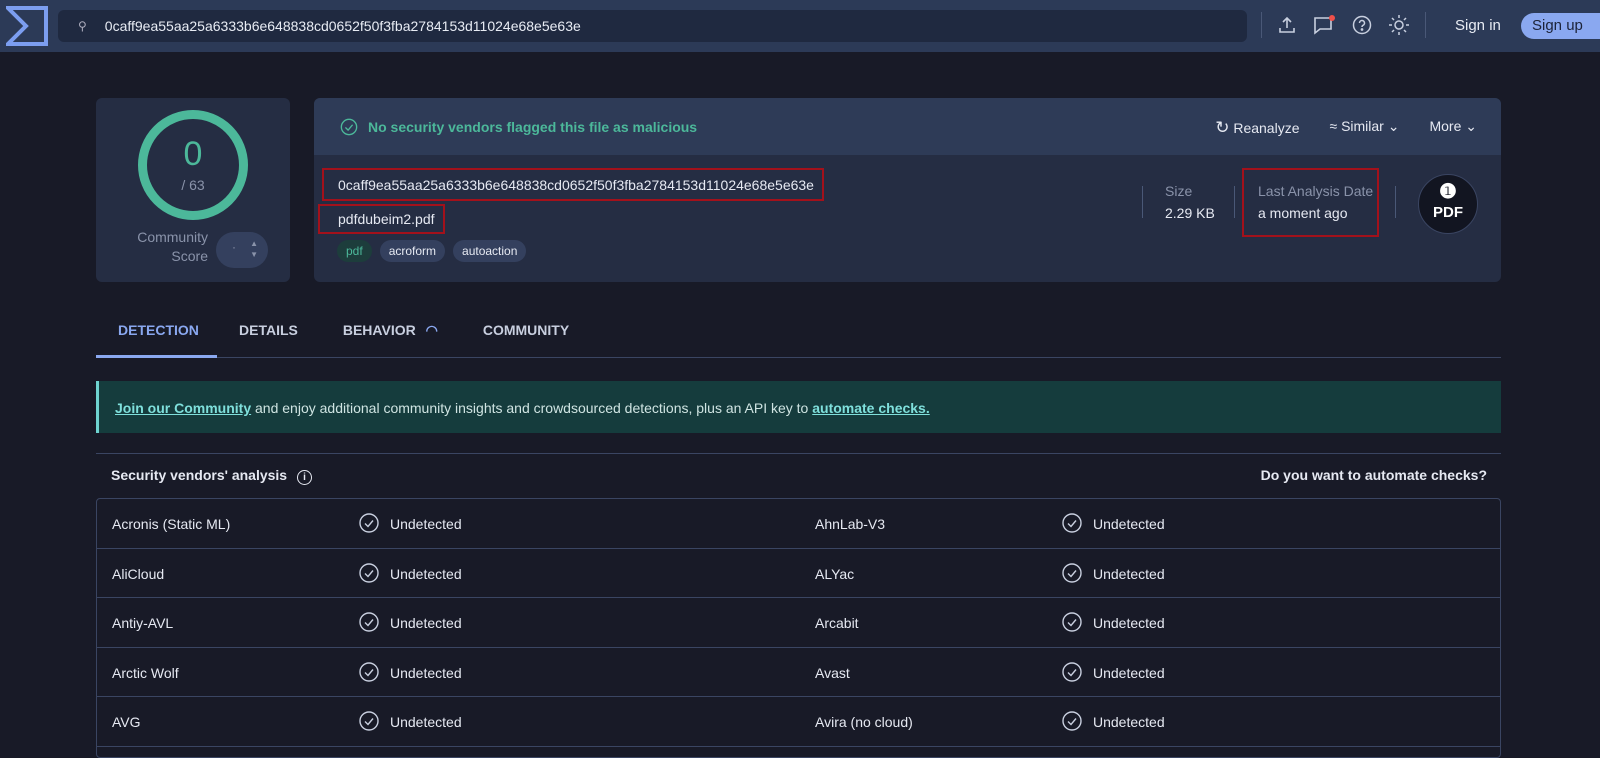 The height and width of the screenshot is (758, 1600). What do you see at coordinates (126, 722) in the screenshot?
I see `vendor-name: AVG` at bounding box center [126, 722].